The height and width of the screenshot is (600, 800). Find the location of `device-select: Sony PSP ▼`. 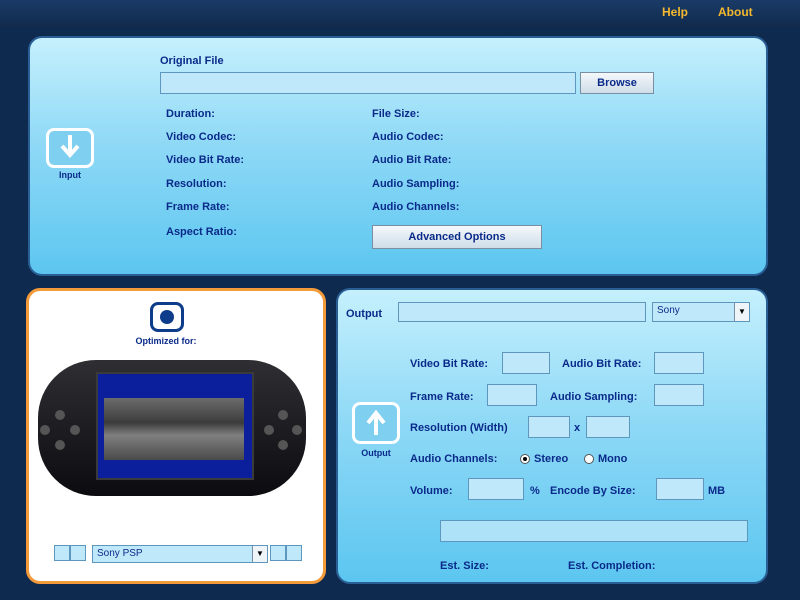

device-select: Sony PSP ▼ is located at coordinates (180, 554).